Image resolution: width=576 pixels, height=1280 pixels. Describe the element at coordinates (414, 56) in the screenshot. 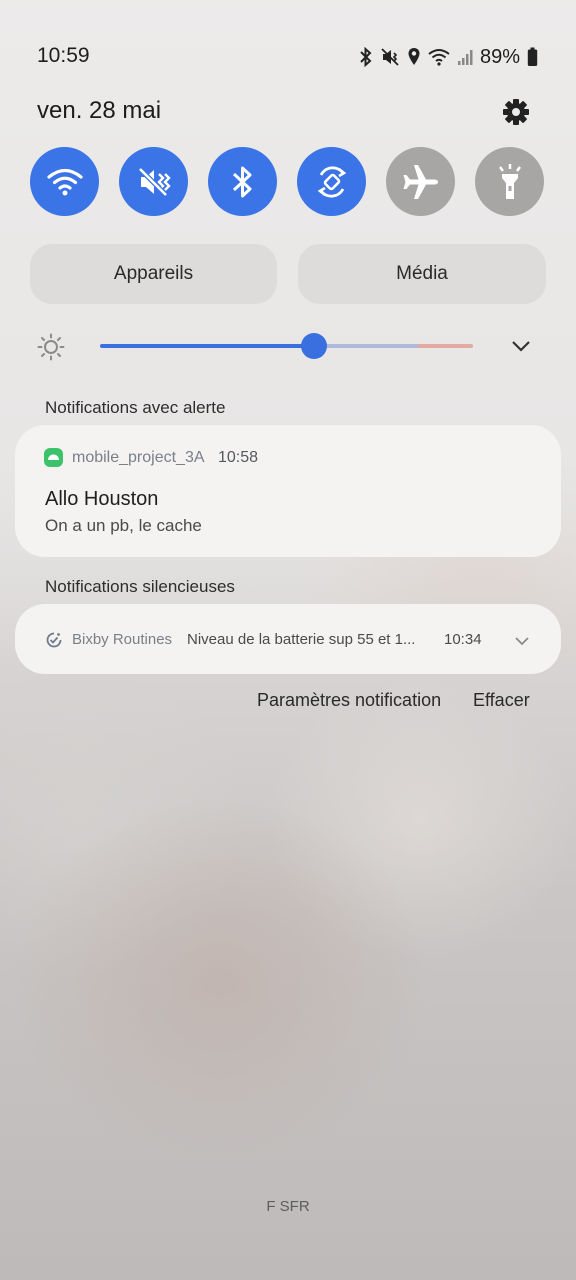

I see `location-icon` at that location.